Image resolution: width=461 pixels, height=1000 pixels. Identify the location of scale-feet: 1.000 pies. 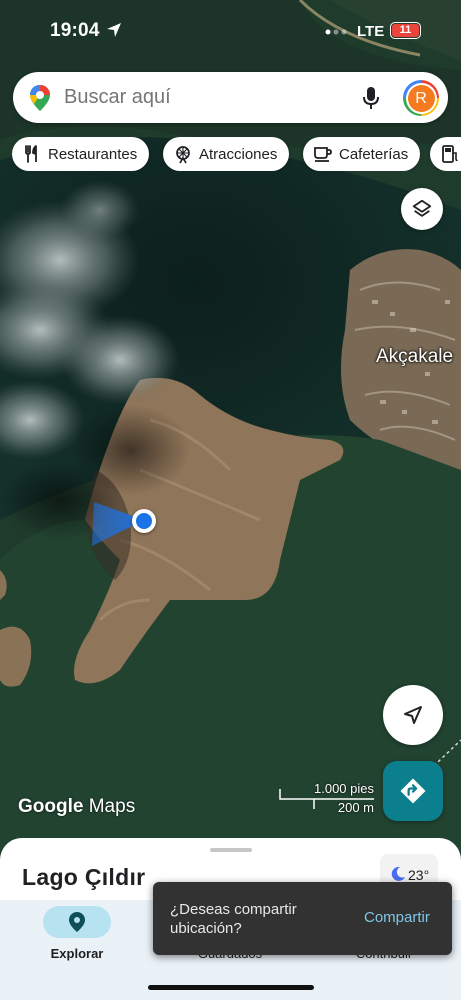
(344, 788).